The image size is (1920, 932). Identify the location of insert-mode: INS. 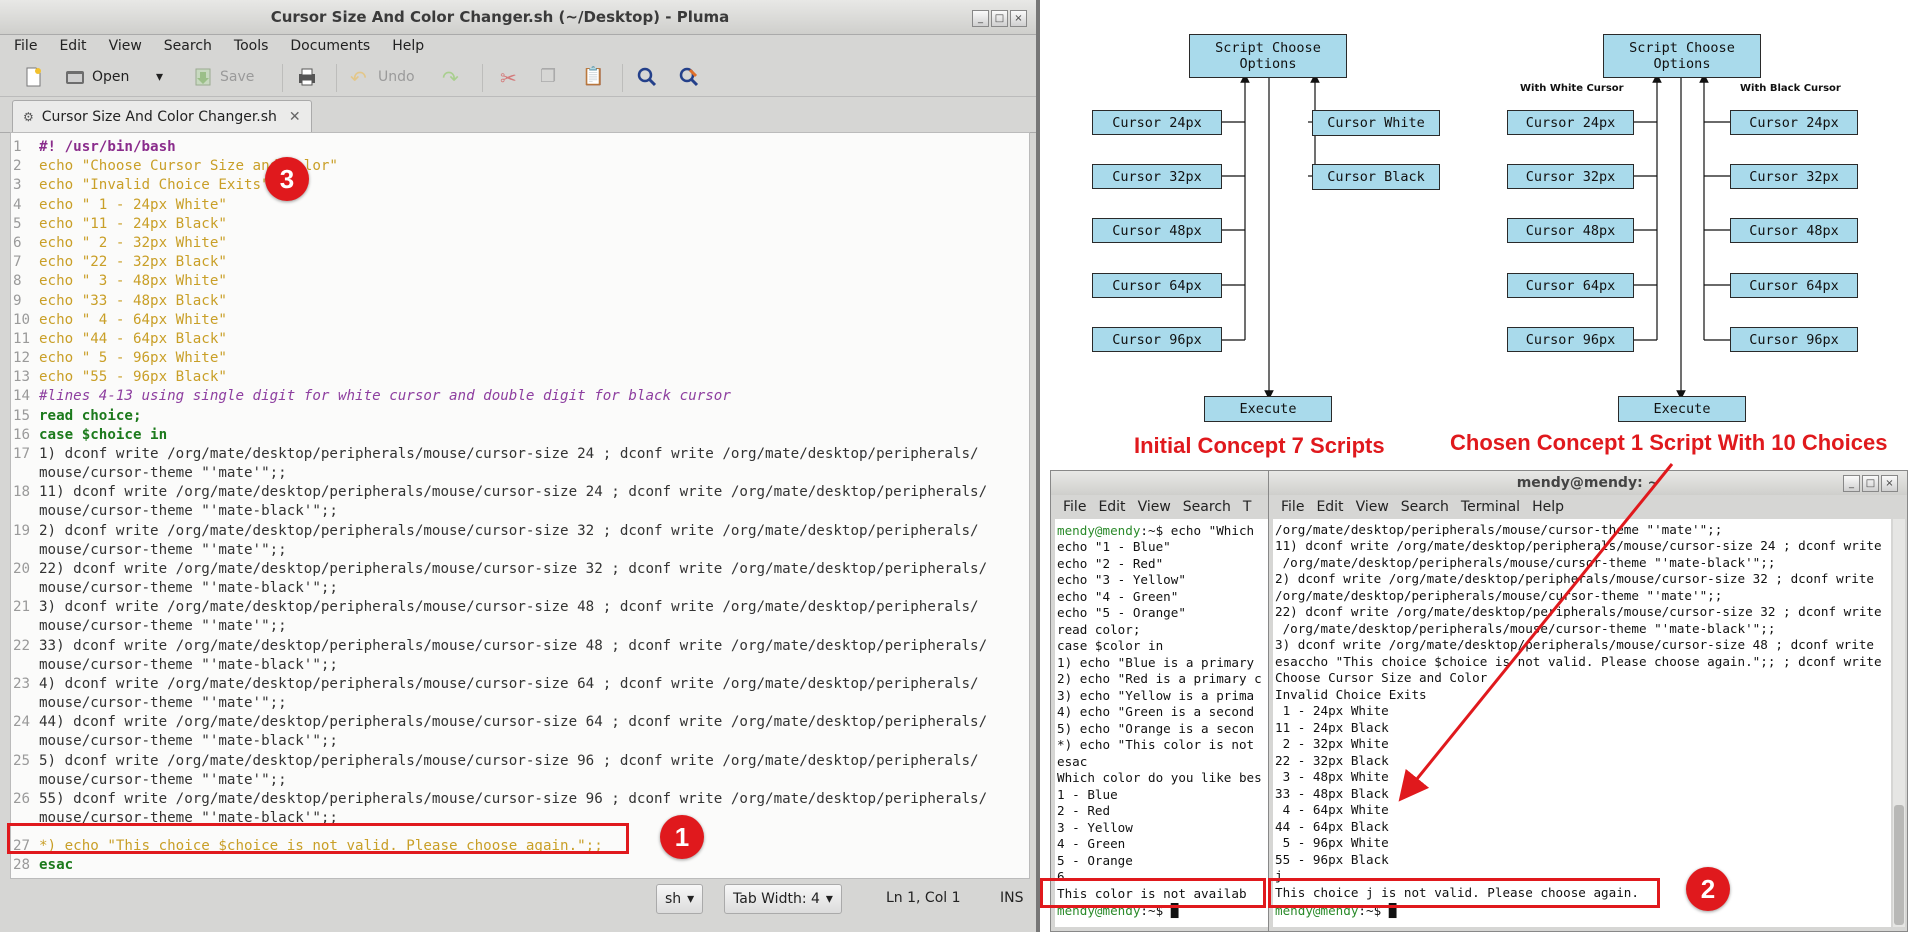
(1012, 898).